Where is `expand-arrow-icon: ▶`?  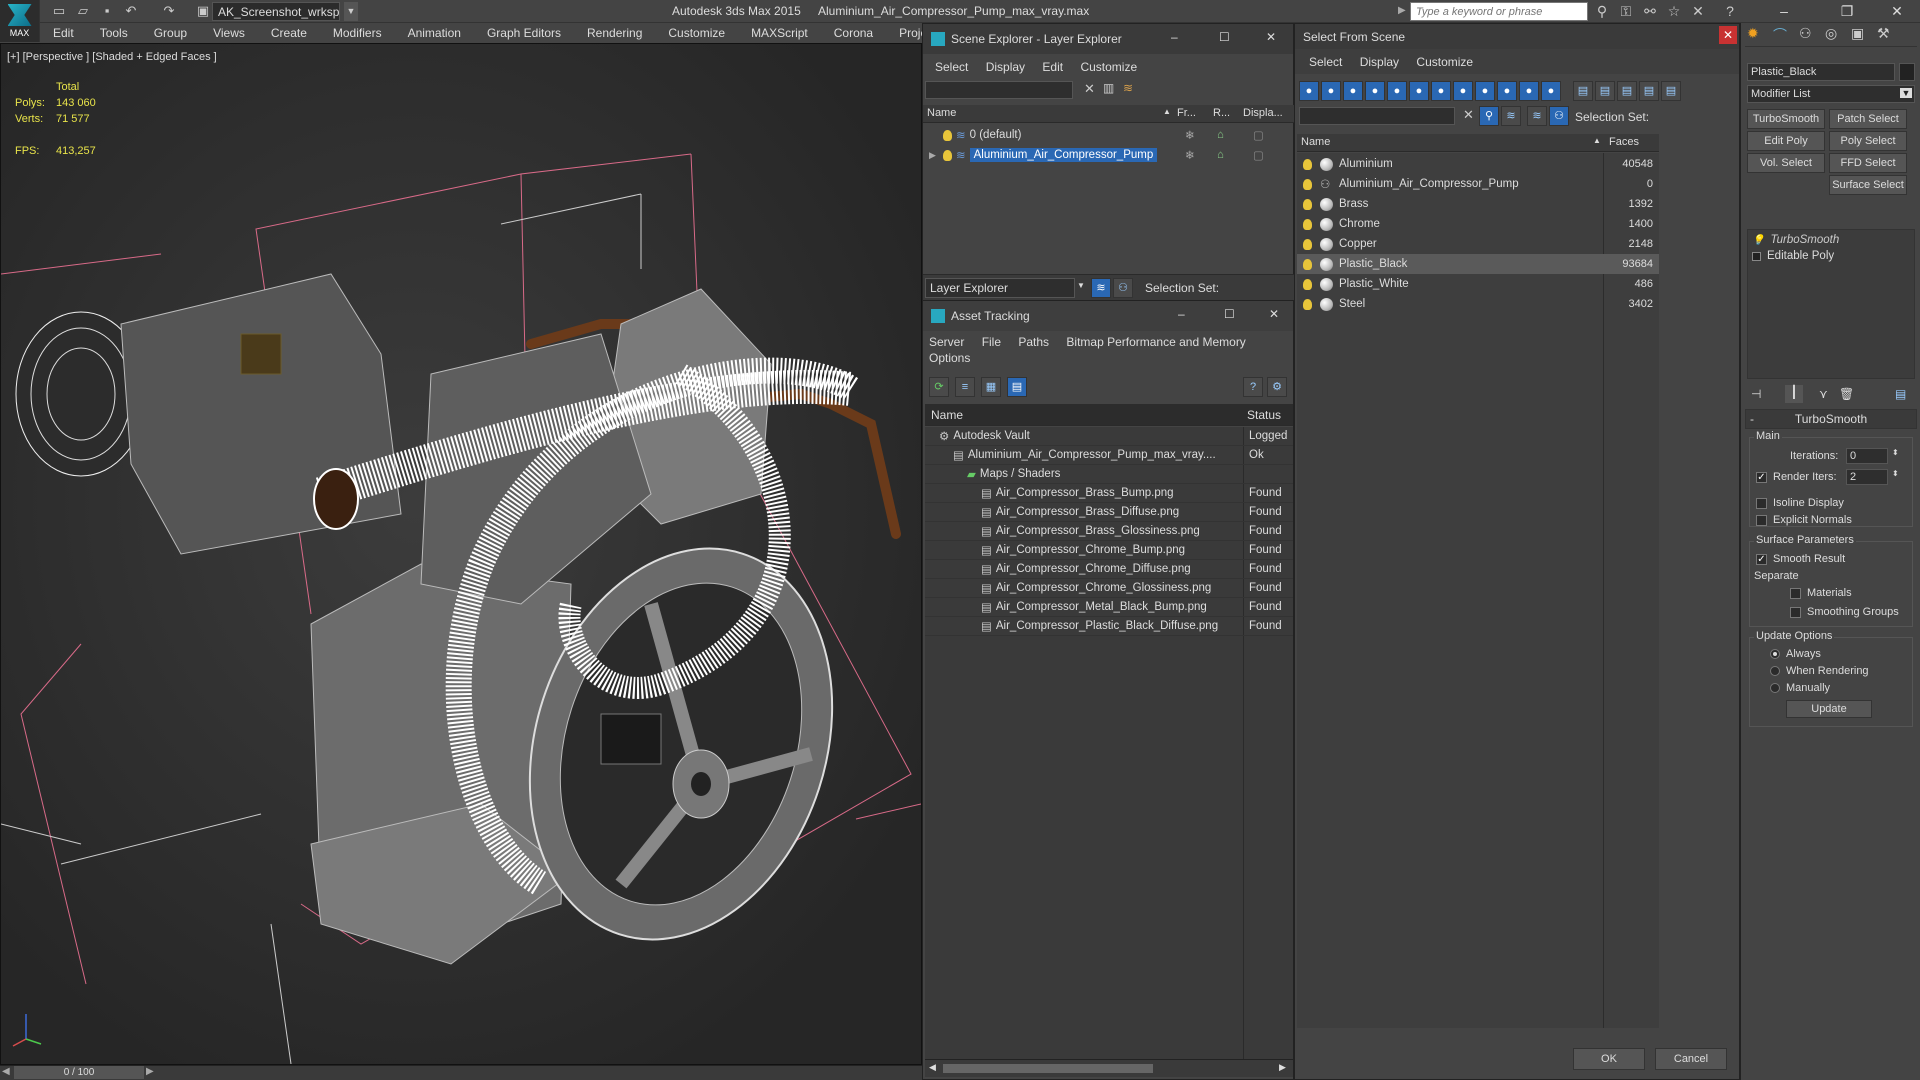 expand-arrow-icon: ▶ is located at coordinates (930, 155).